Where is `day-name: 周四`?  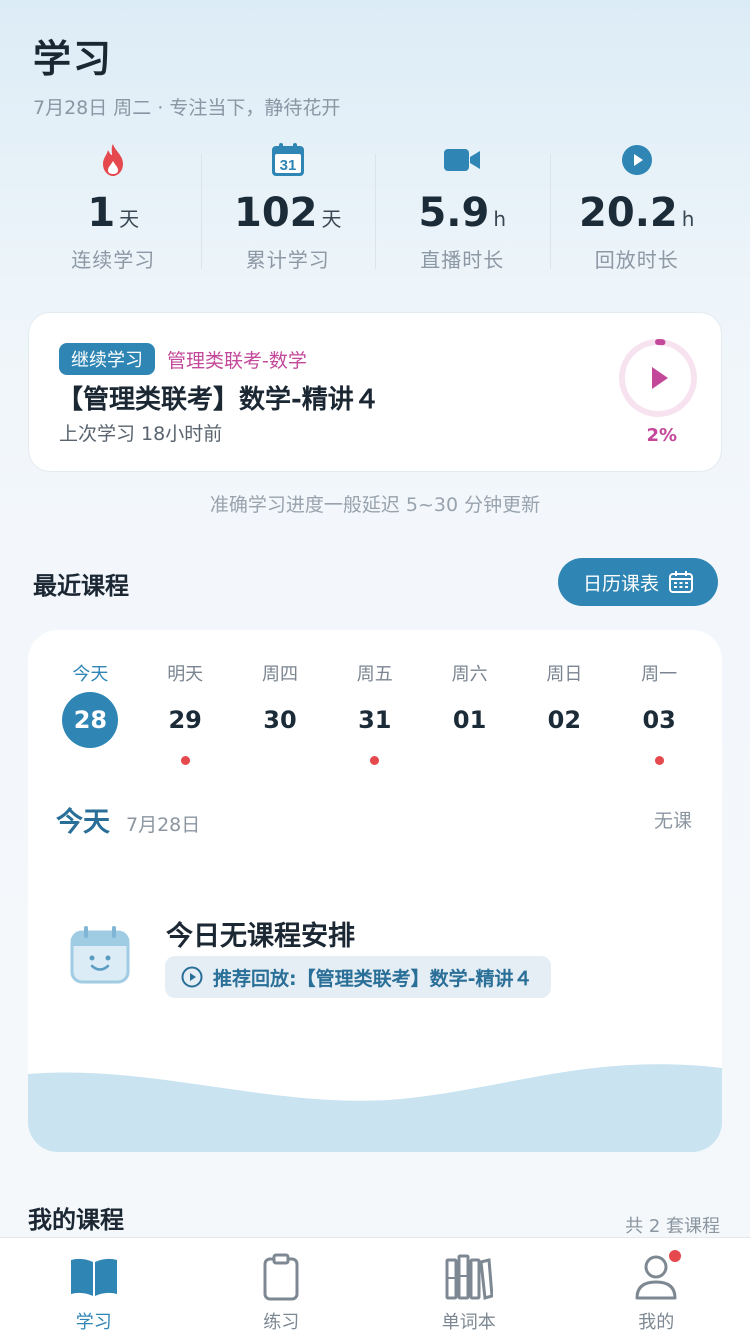 day-name: 周四 is located at coordinates (279, 674).